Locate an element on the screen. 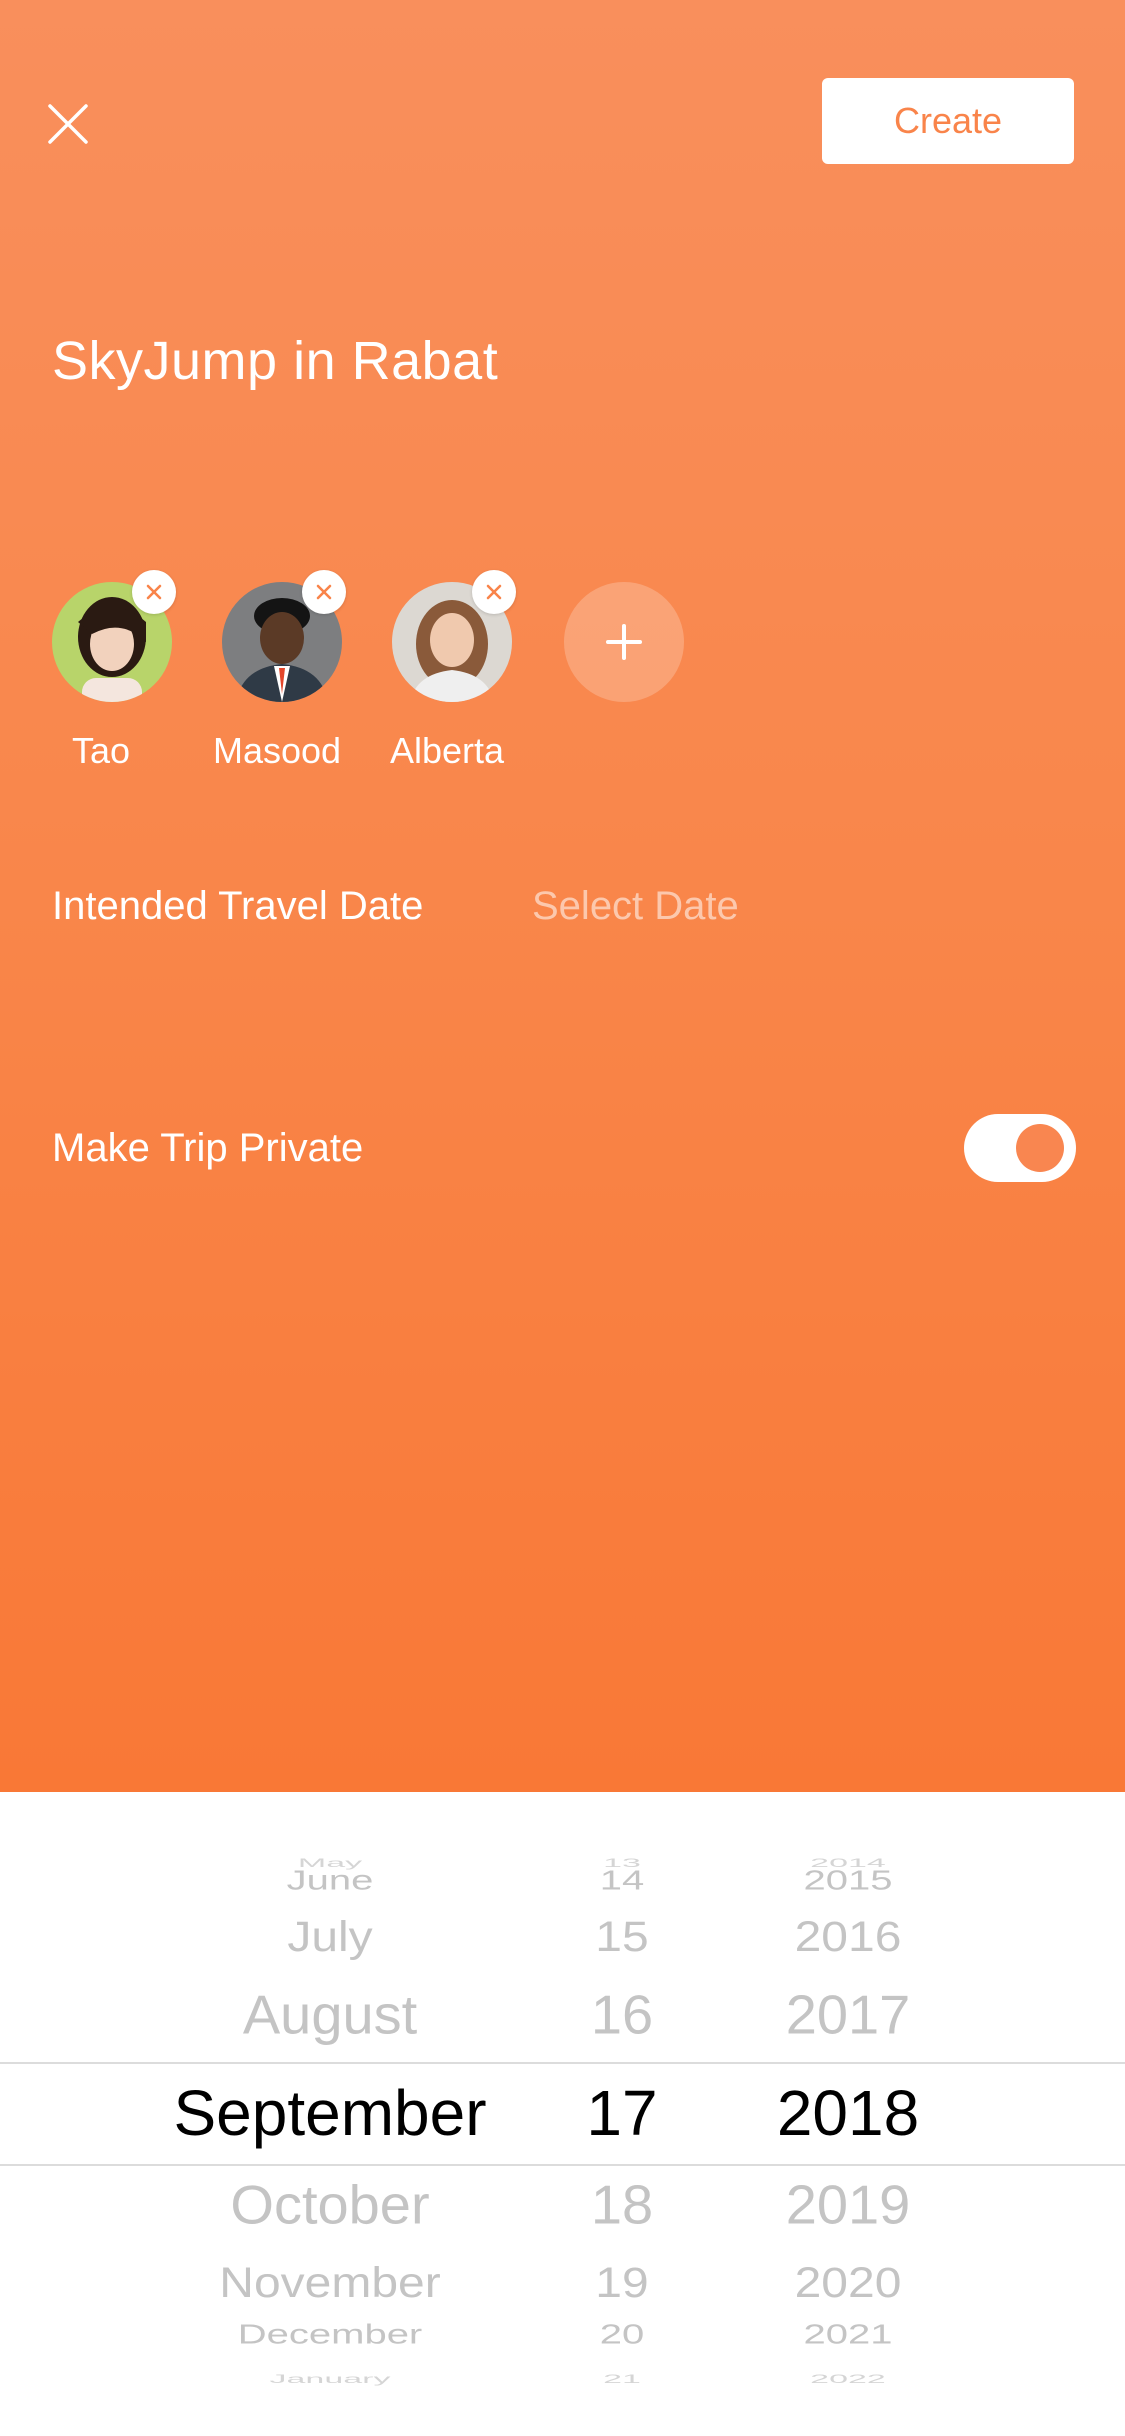 This screenshot has height=2436, width=1125. private-trip-label: Make Trip Private is located at coordinates (208, 1148).